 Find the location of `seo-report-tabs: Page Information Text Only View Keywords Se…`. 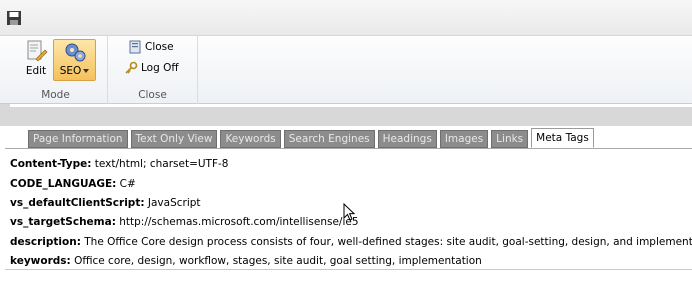

seo-report-tabs: Page Information Text Only View Keywords Se… is located at coordinates (312, 138).